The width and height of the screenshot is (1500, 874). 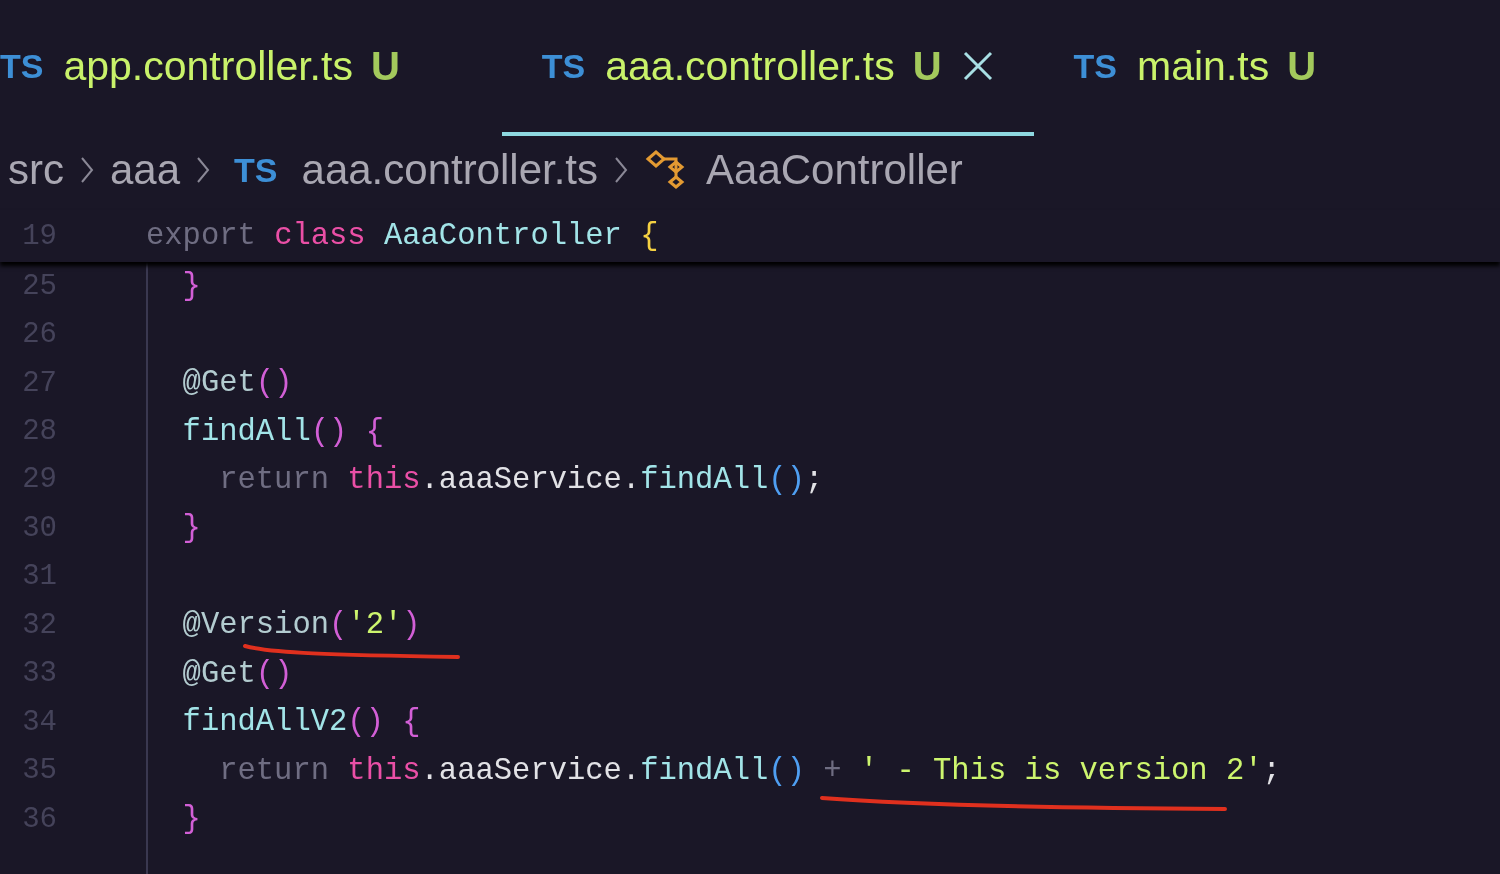 I want to click on tab-label: main.ts, so click(x=1203, y=66).